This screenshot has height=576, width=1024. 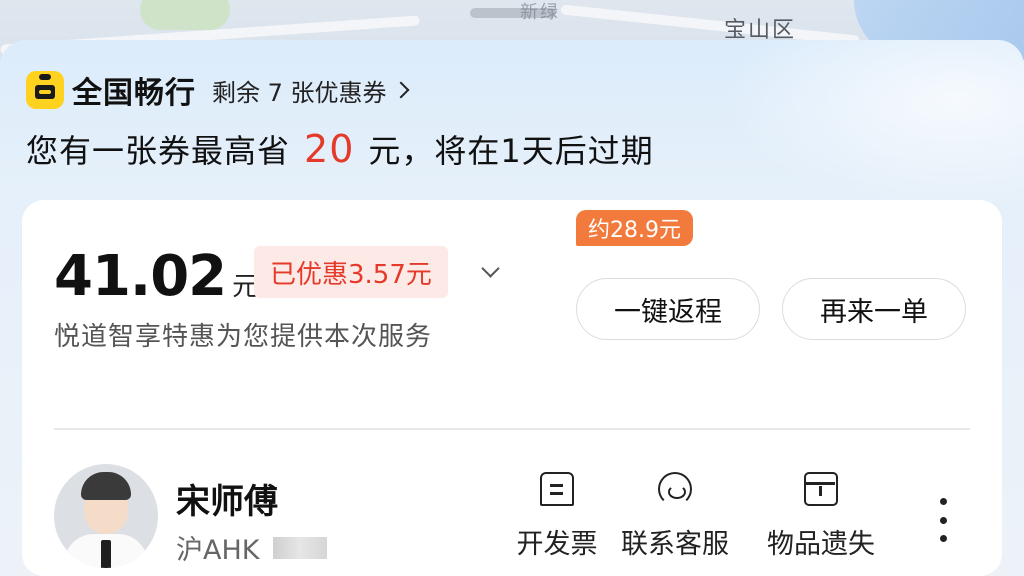 What do you see at coordinates (675, 516) in the screenshot?
I see `contact-service-button: 联系客服` at bounding box center [675, 516].